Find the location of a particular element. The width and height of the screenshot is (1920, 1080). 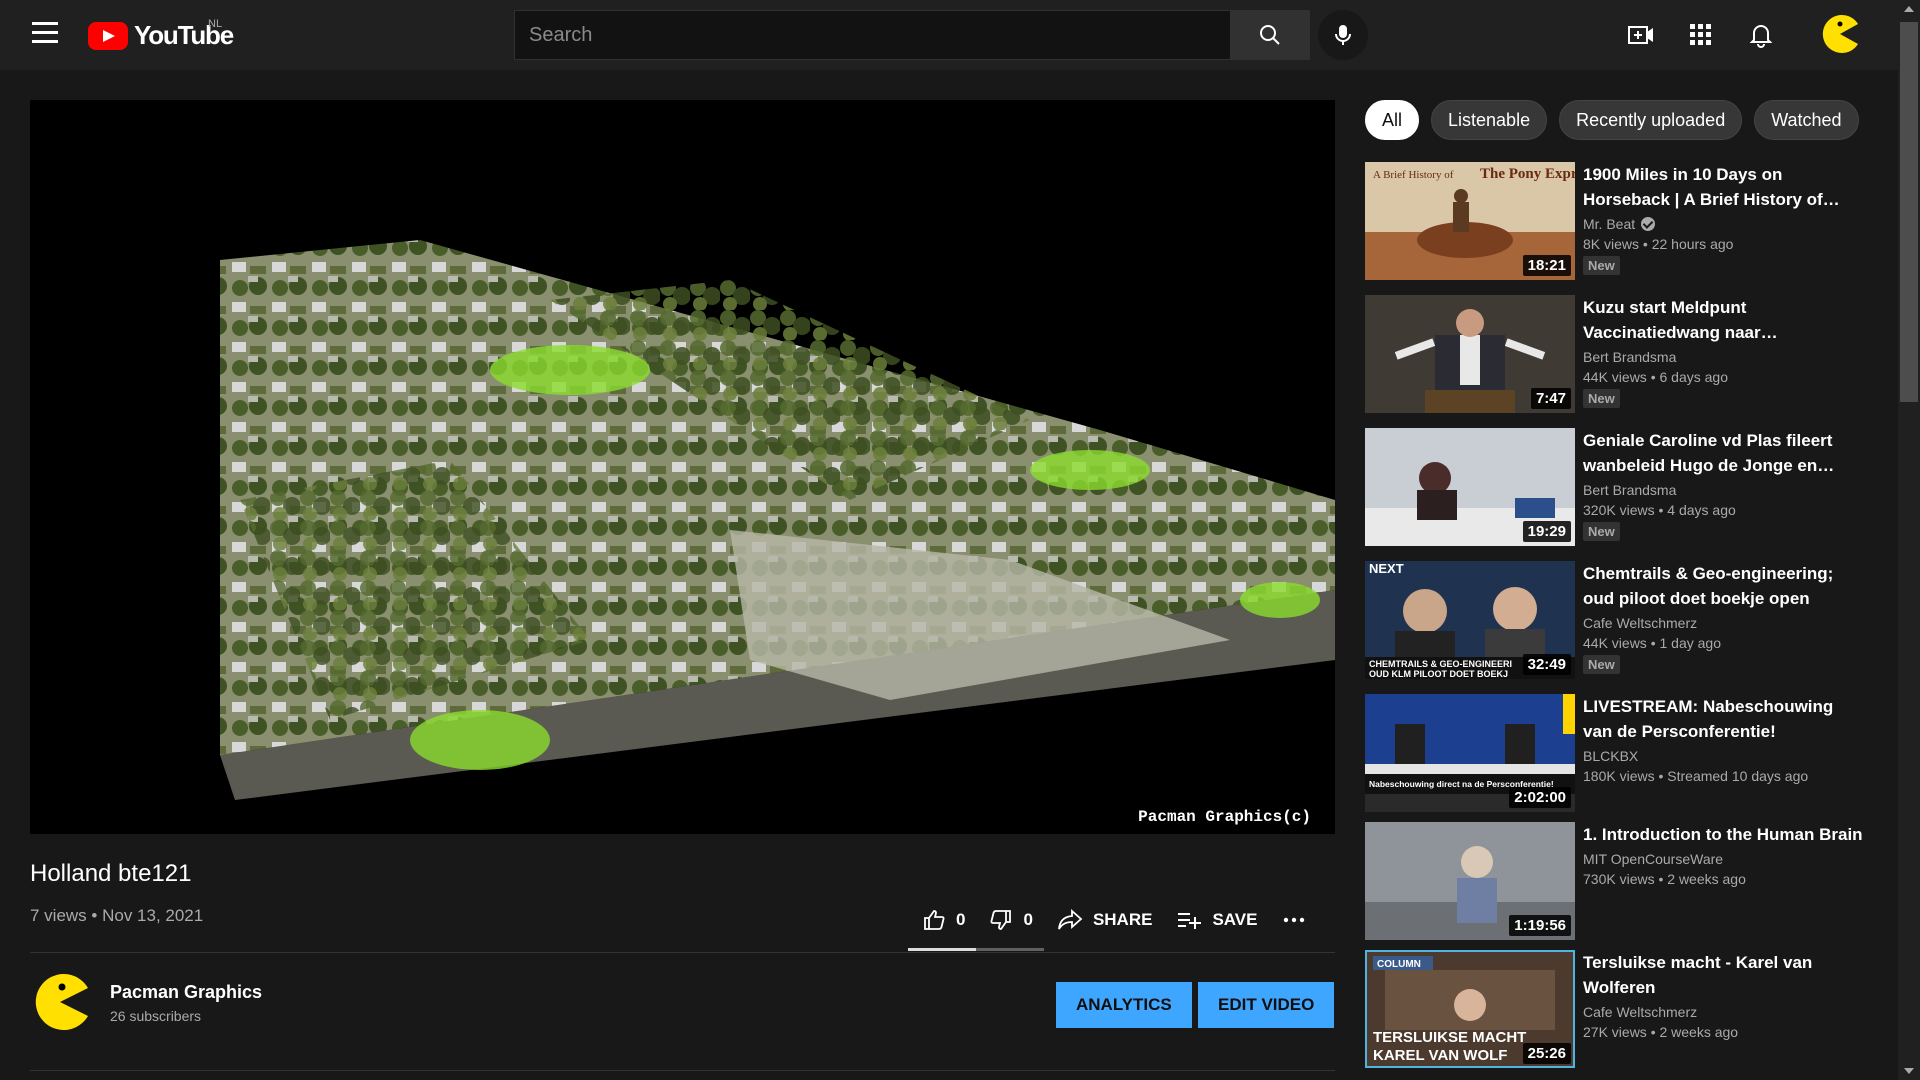

share-label: SHARE is located at coordinates (1122, 919).